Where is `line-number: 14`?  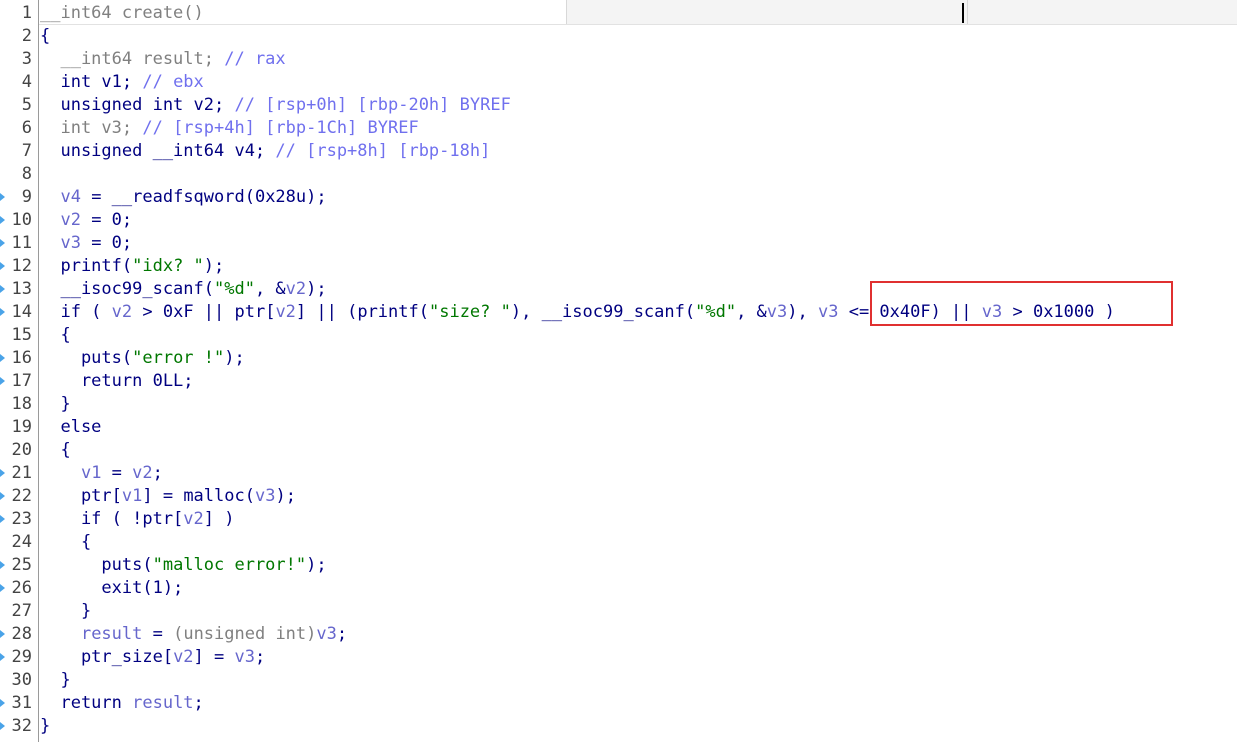 line-number: 14 is located at coordinates (21, 312).